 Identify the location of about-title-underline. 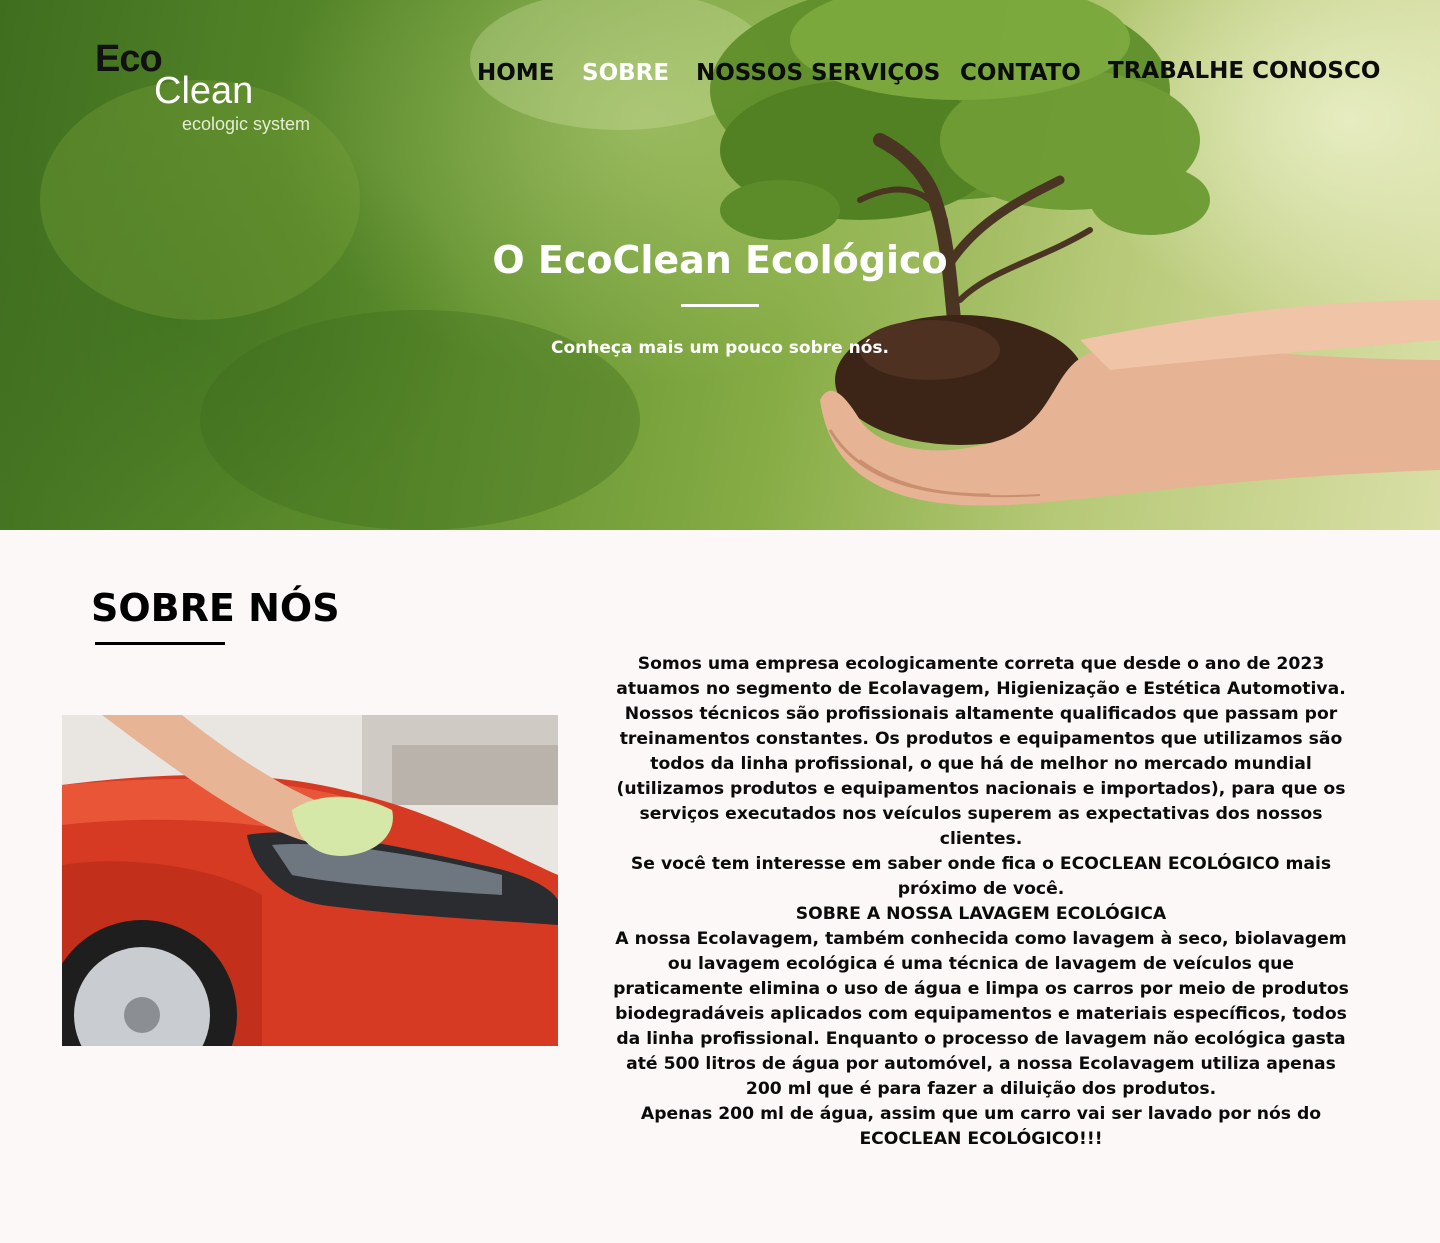
(160, 643).